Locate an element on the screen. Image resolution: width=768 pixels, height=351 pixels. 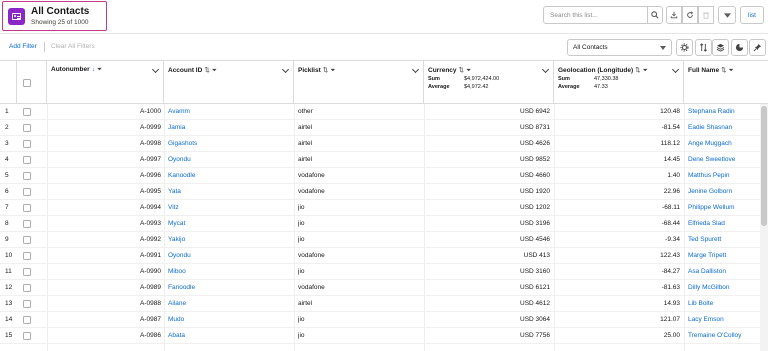
group-button is located at coordinates (720, 47).